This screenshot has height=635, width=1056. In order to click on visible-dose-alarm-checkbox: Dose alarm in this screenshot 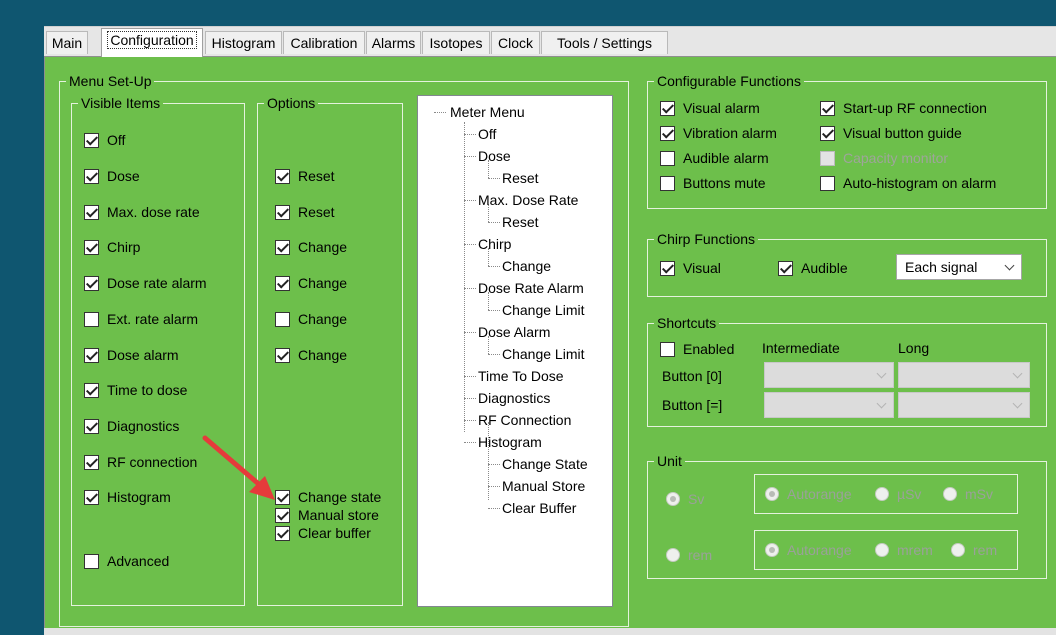, I will do `click(131, 355)`.